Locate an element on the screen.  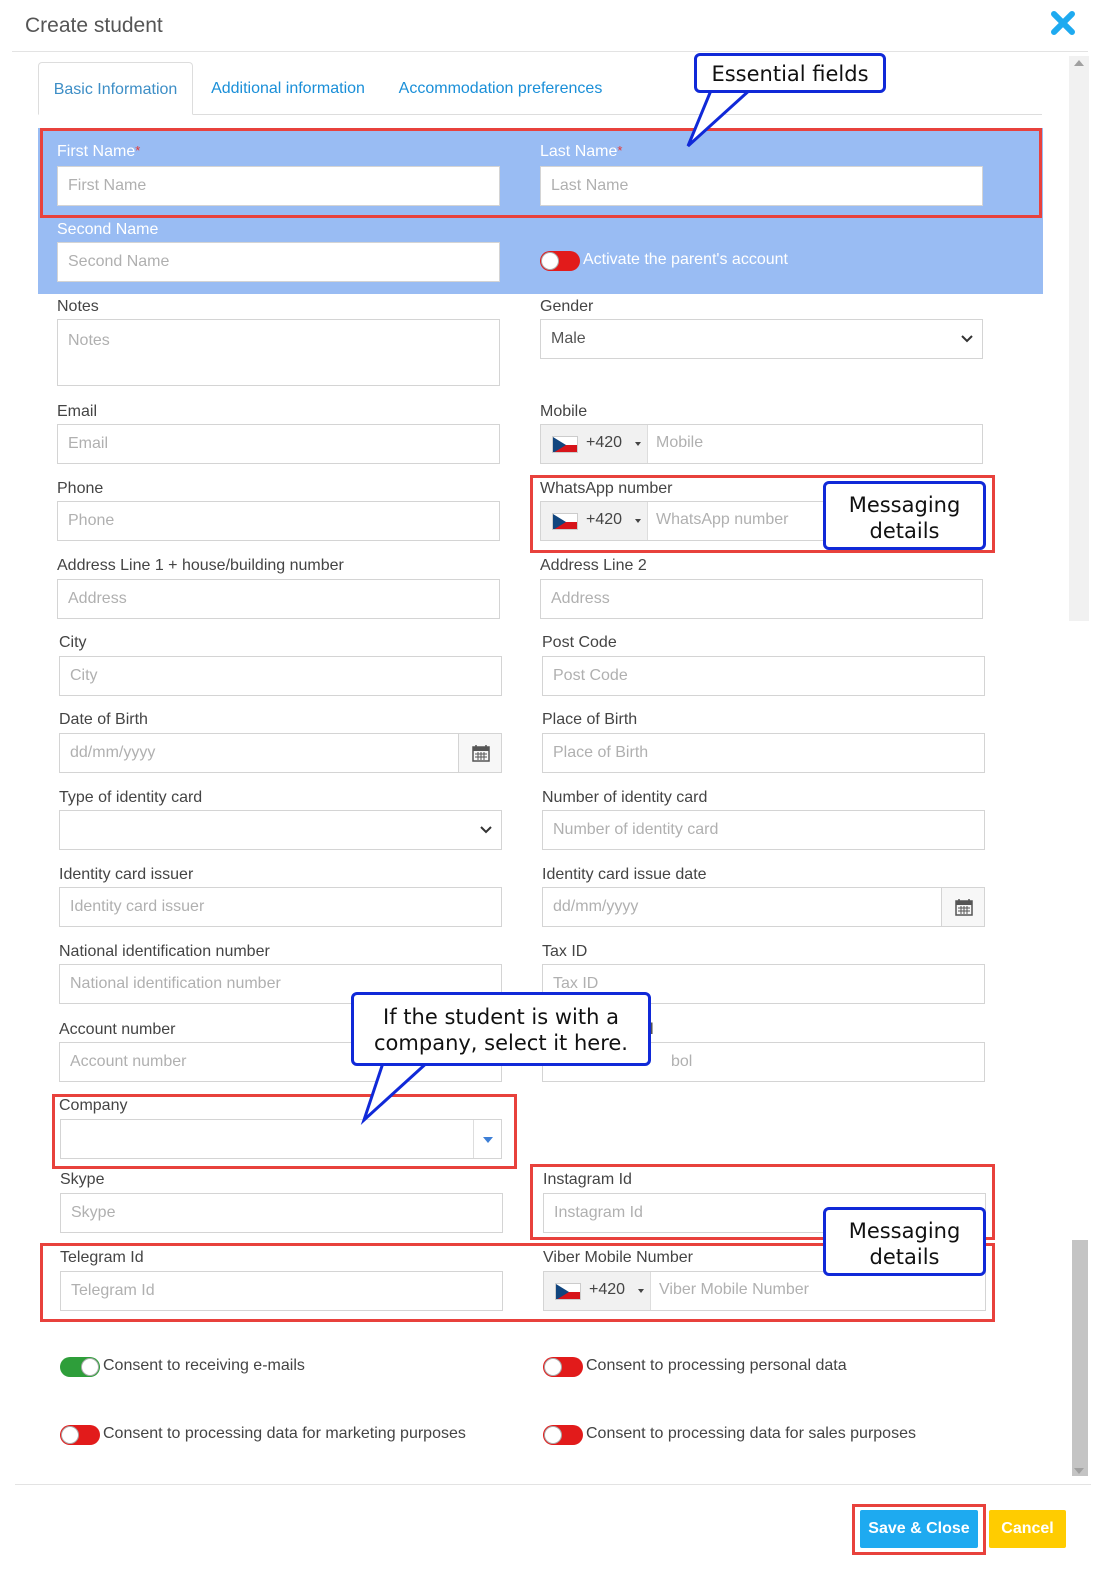
id-type-label: Type of identity card is located at coordinates (131, 797).